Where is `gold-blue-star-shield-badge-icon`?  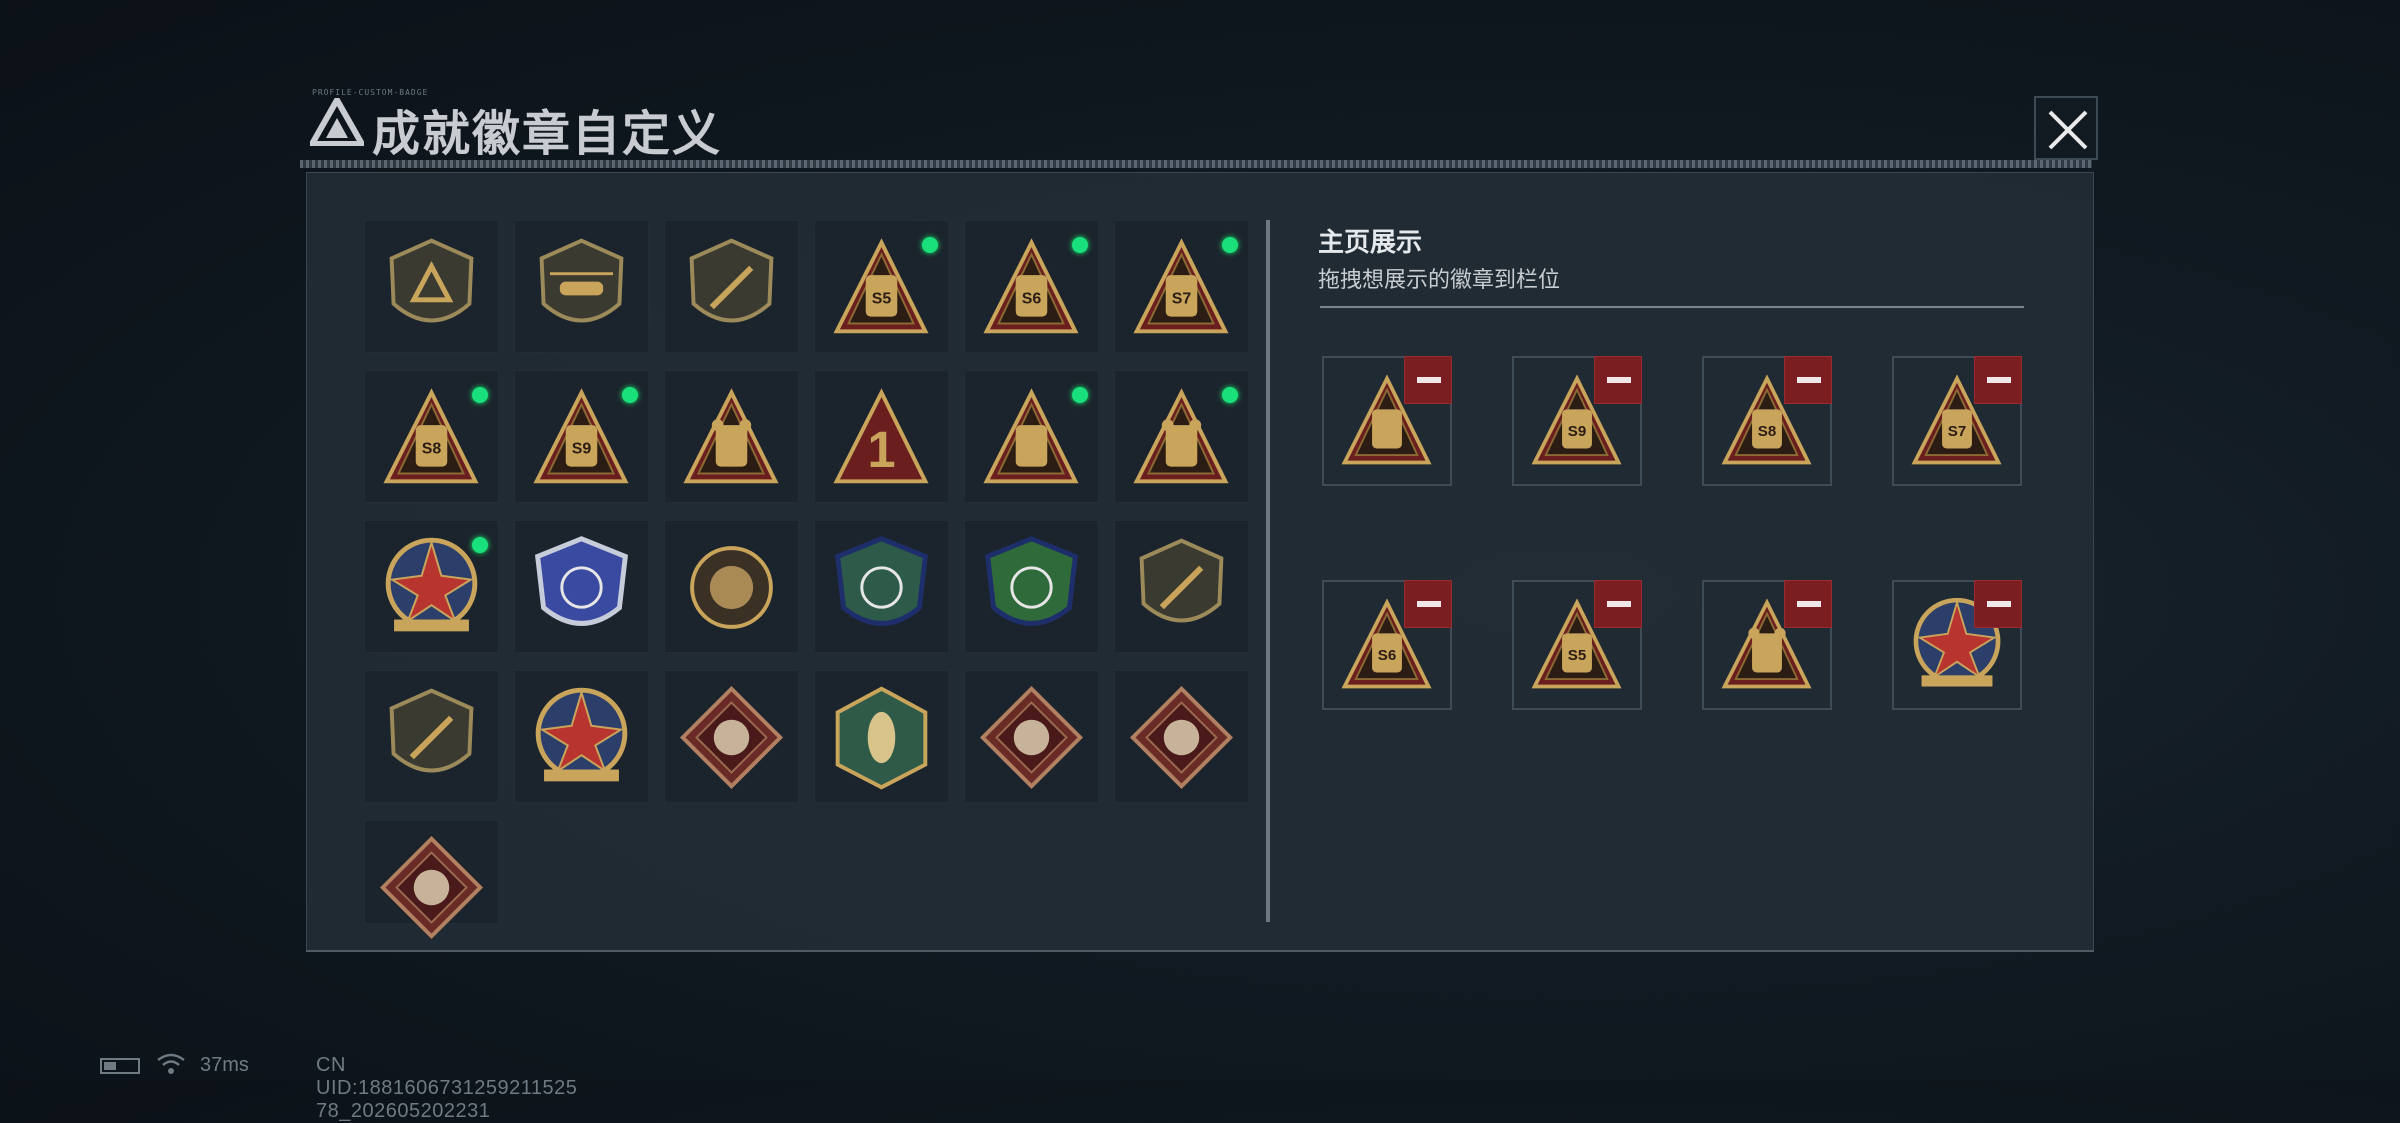 gold-blue-star-shield-badge-icon is located at coordinates (581, 734).